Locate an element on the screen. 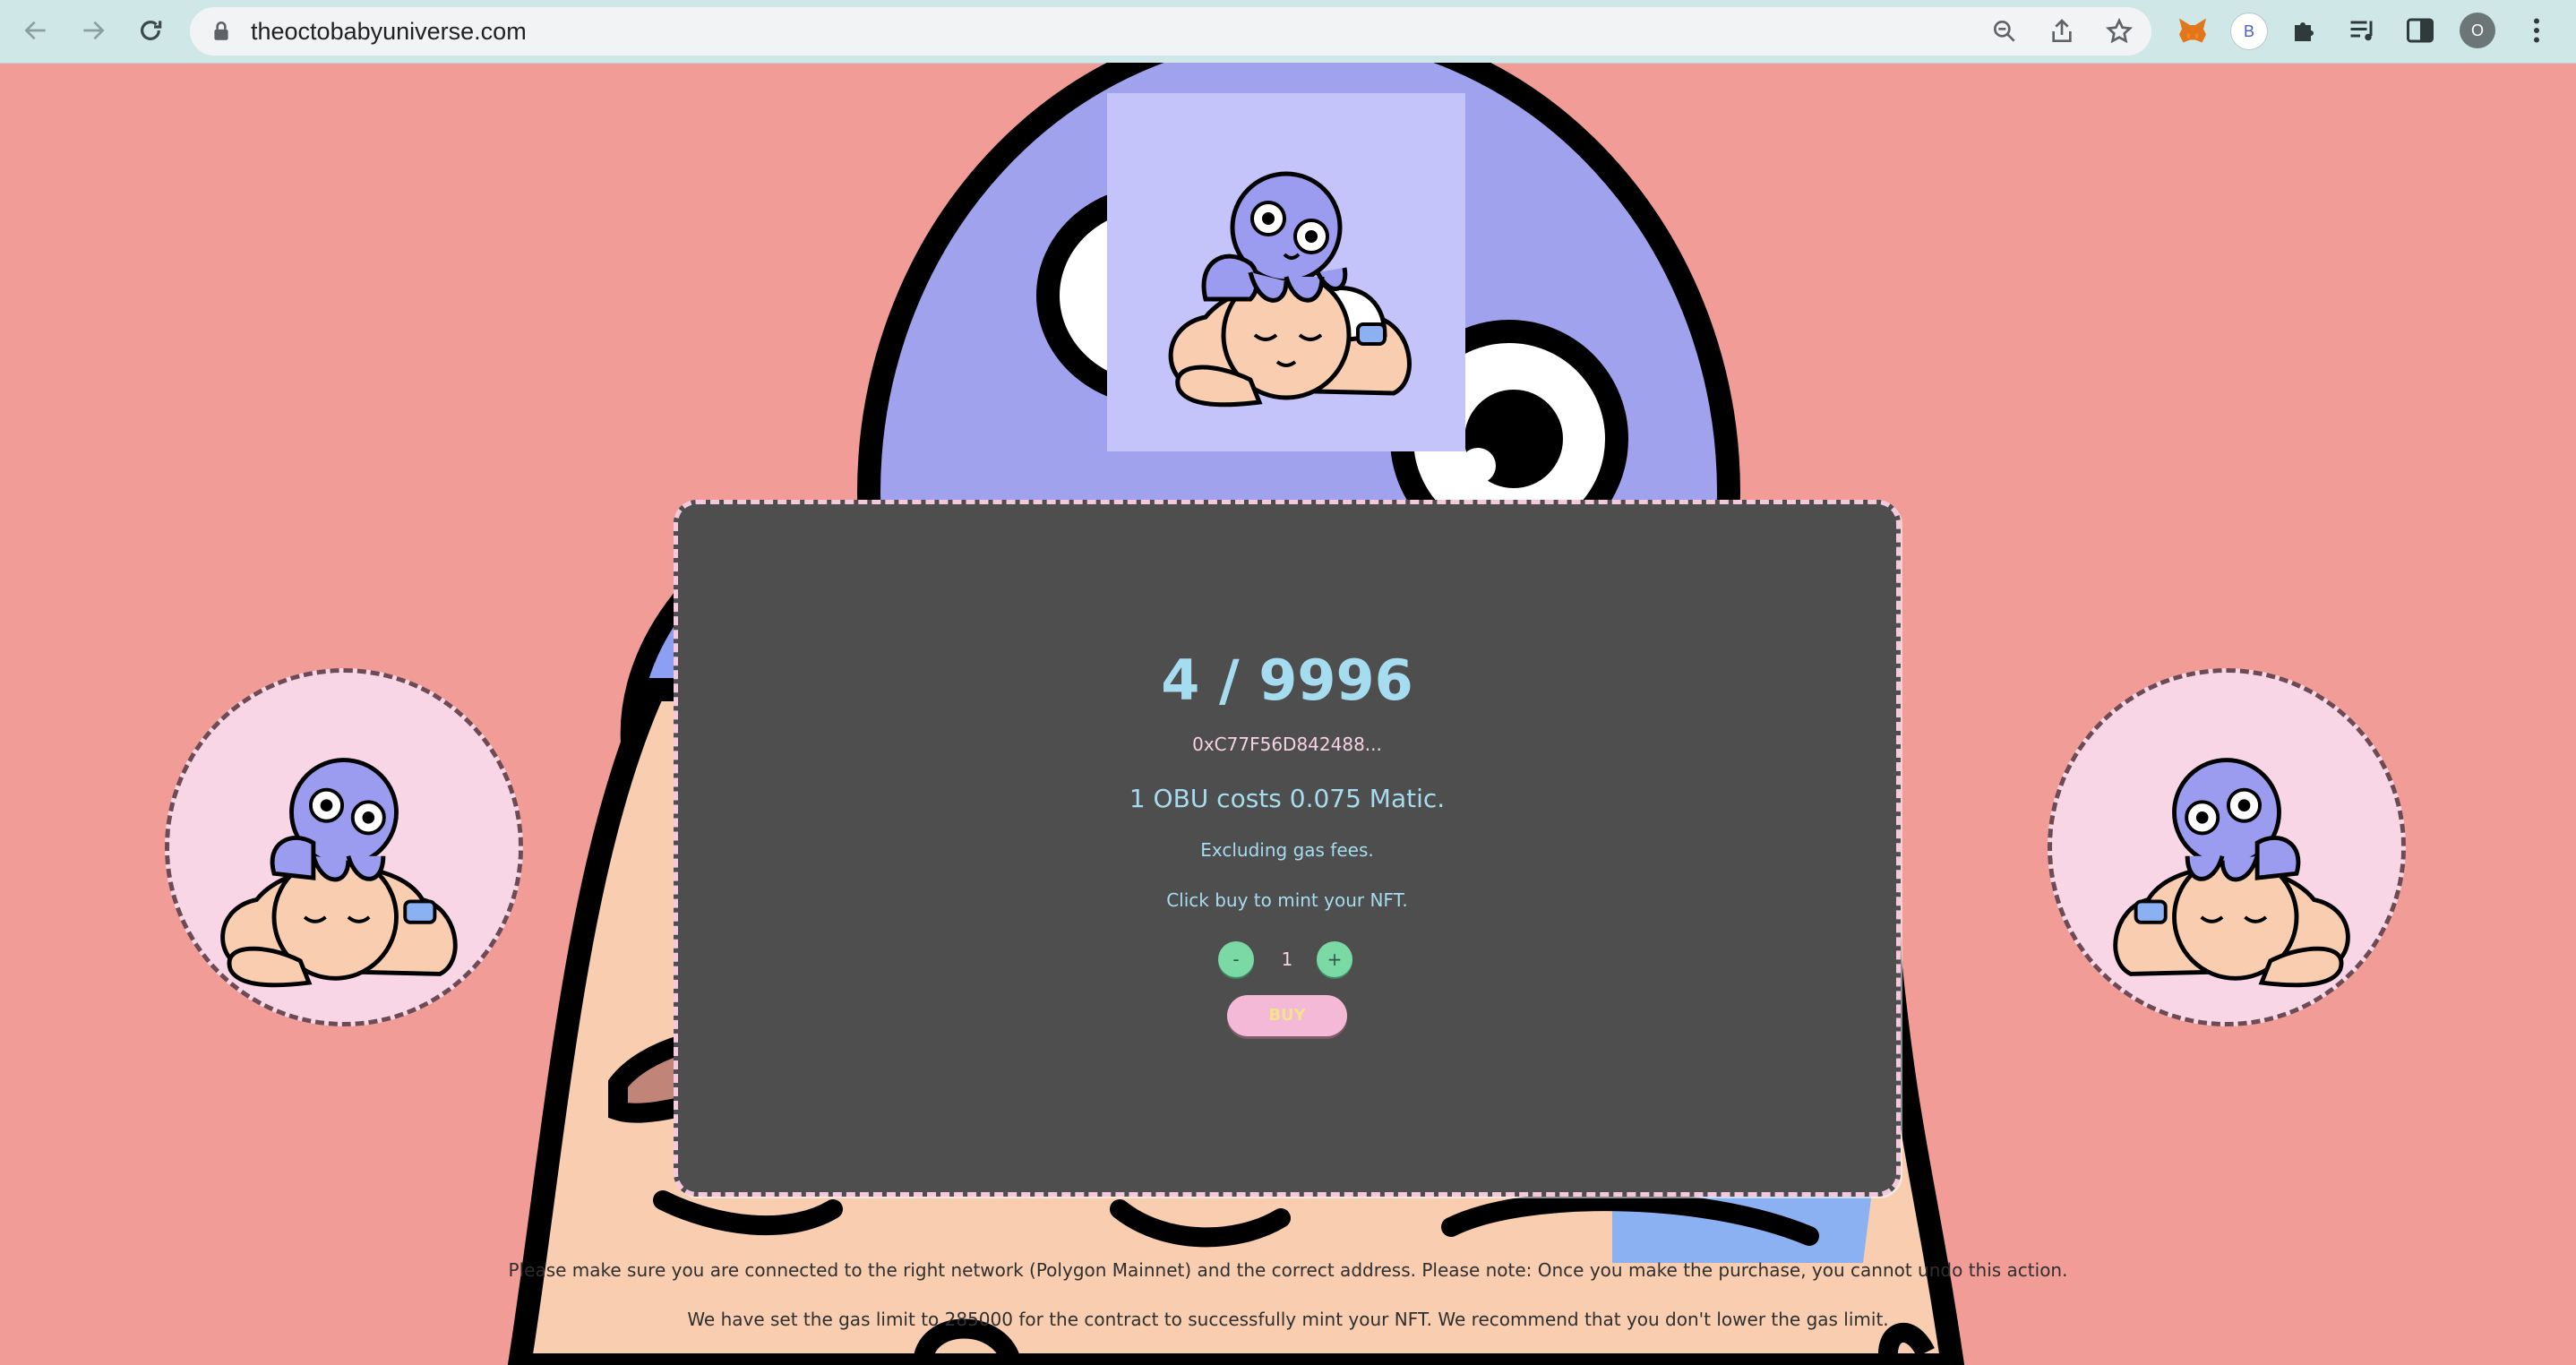  forward-button is located at coordinates (93, 30).